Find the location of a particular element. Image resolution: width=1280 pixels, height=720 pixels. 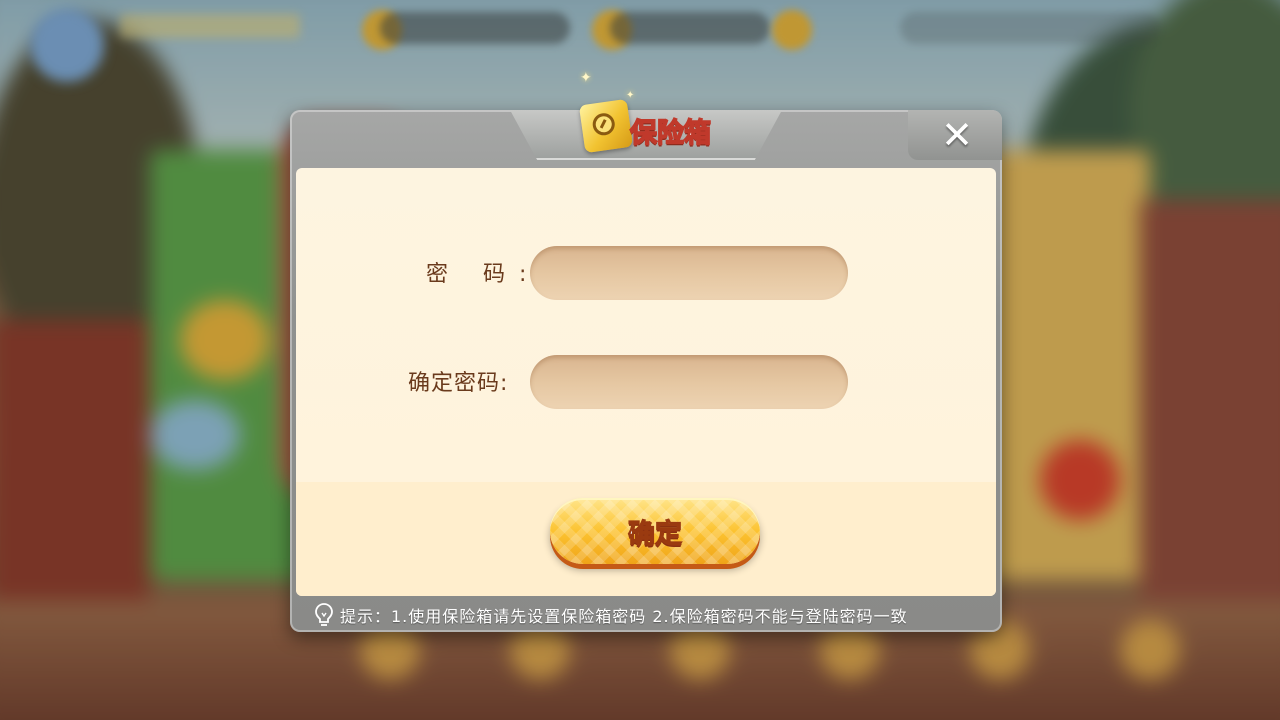

confirm-button: 确定 is located at coordinates (655, 531).